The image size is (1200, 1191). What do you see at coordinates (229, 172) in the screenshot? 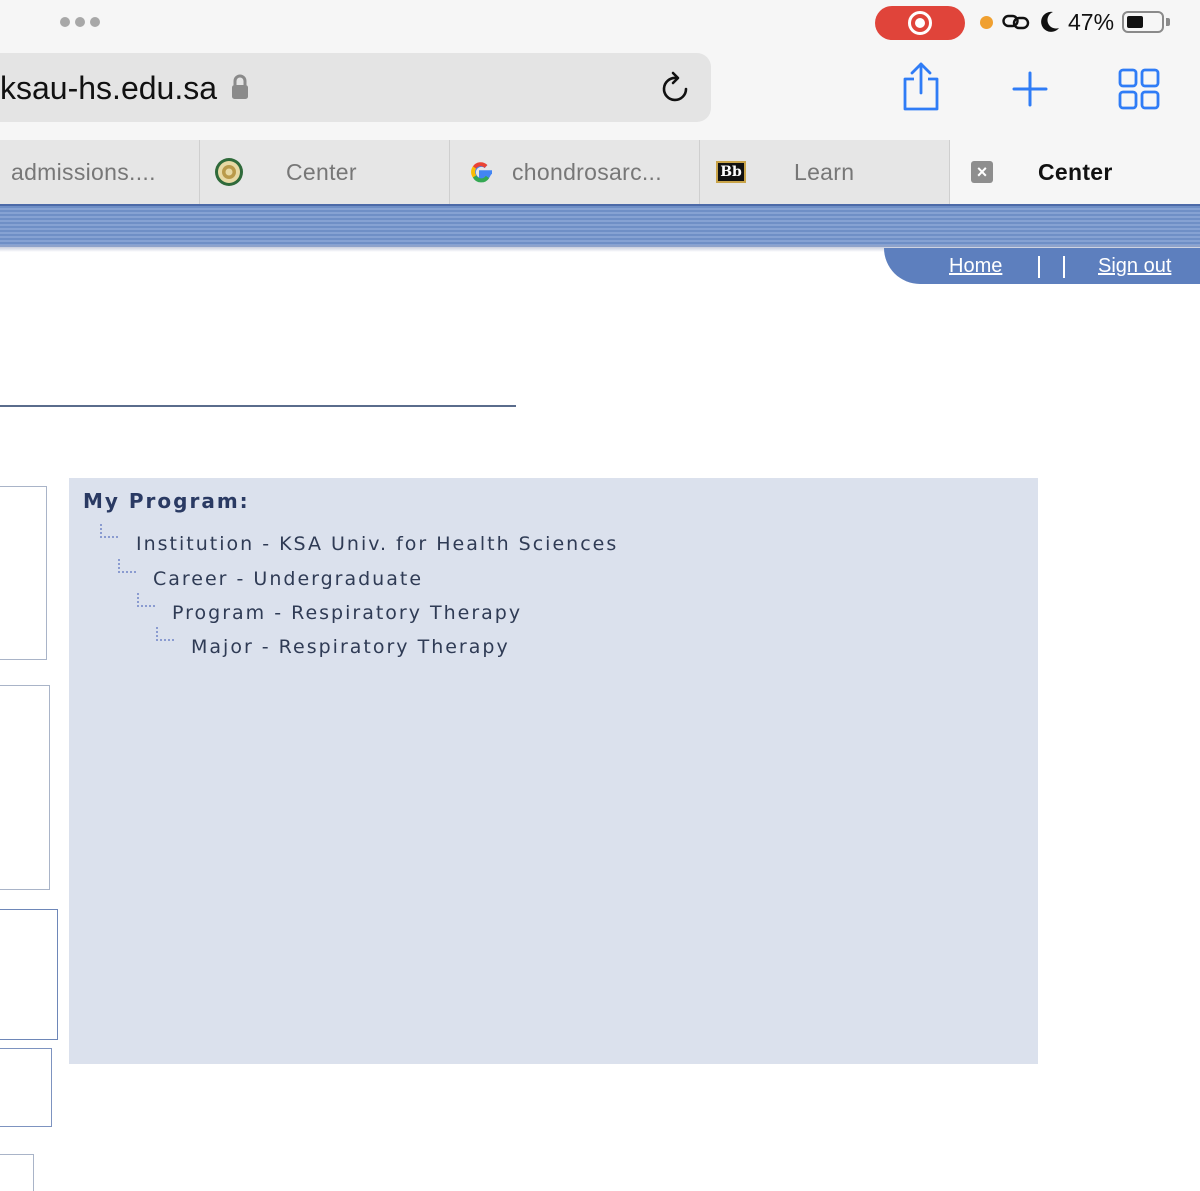
I see `university-seal-icon` at bounding box center [229, 172].